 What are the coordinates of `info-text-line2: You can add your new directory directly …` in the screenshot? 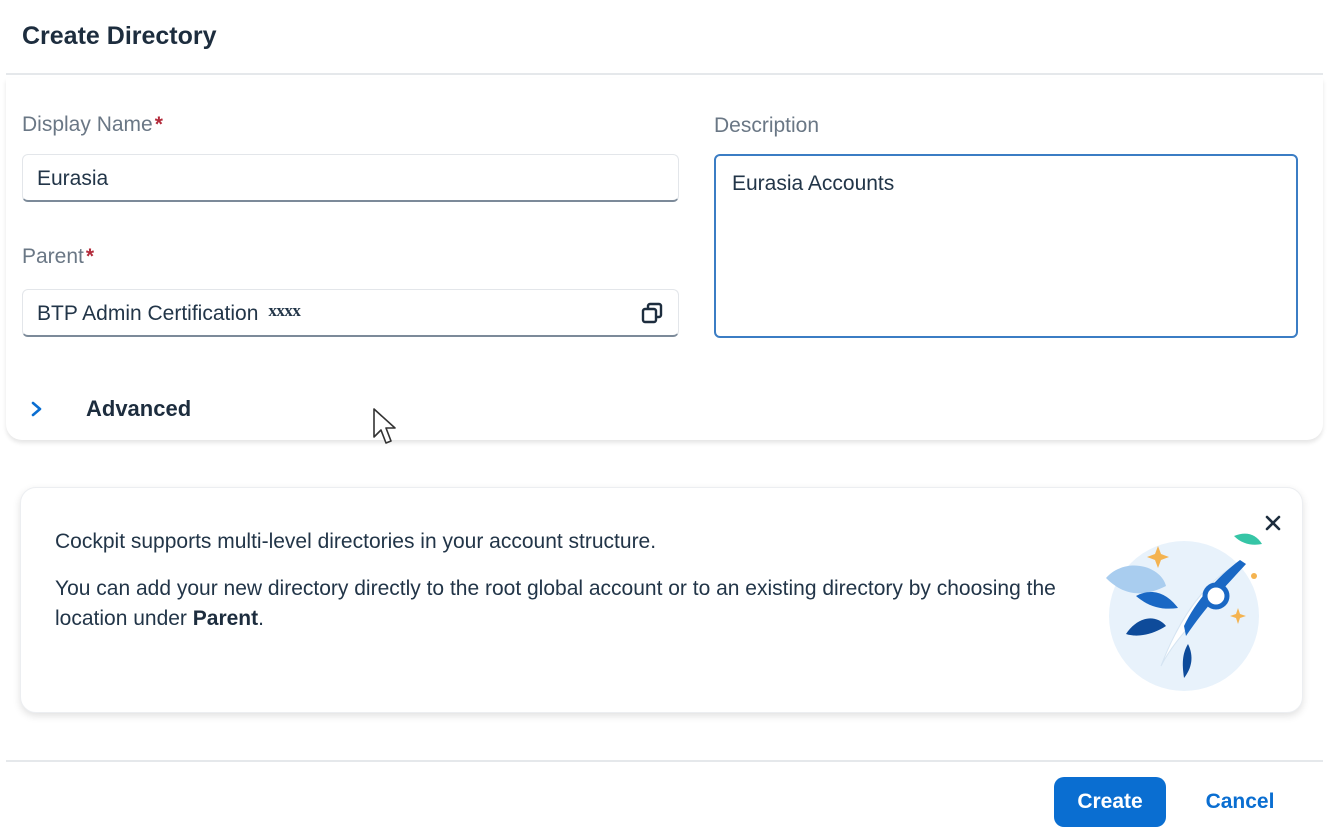 It's located at (555, 603).